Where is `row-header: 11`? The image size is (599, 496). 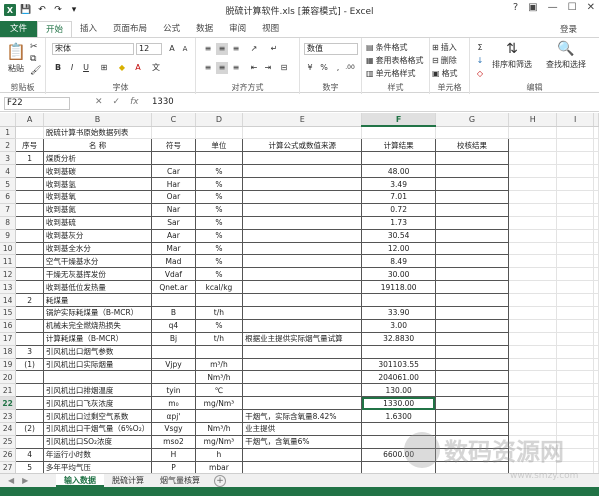 row-header: 11 is located at coordinates (8, 261).